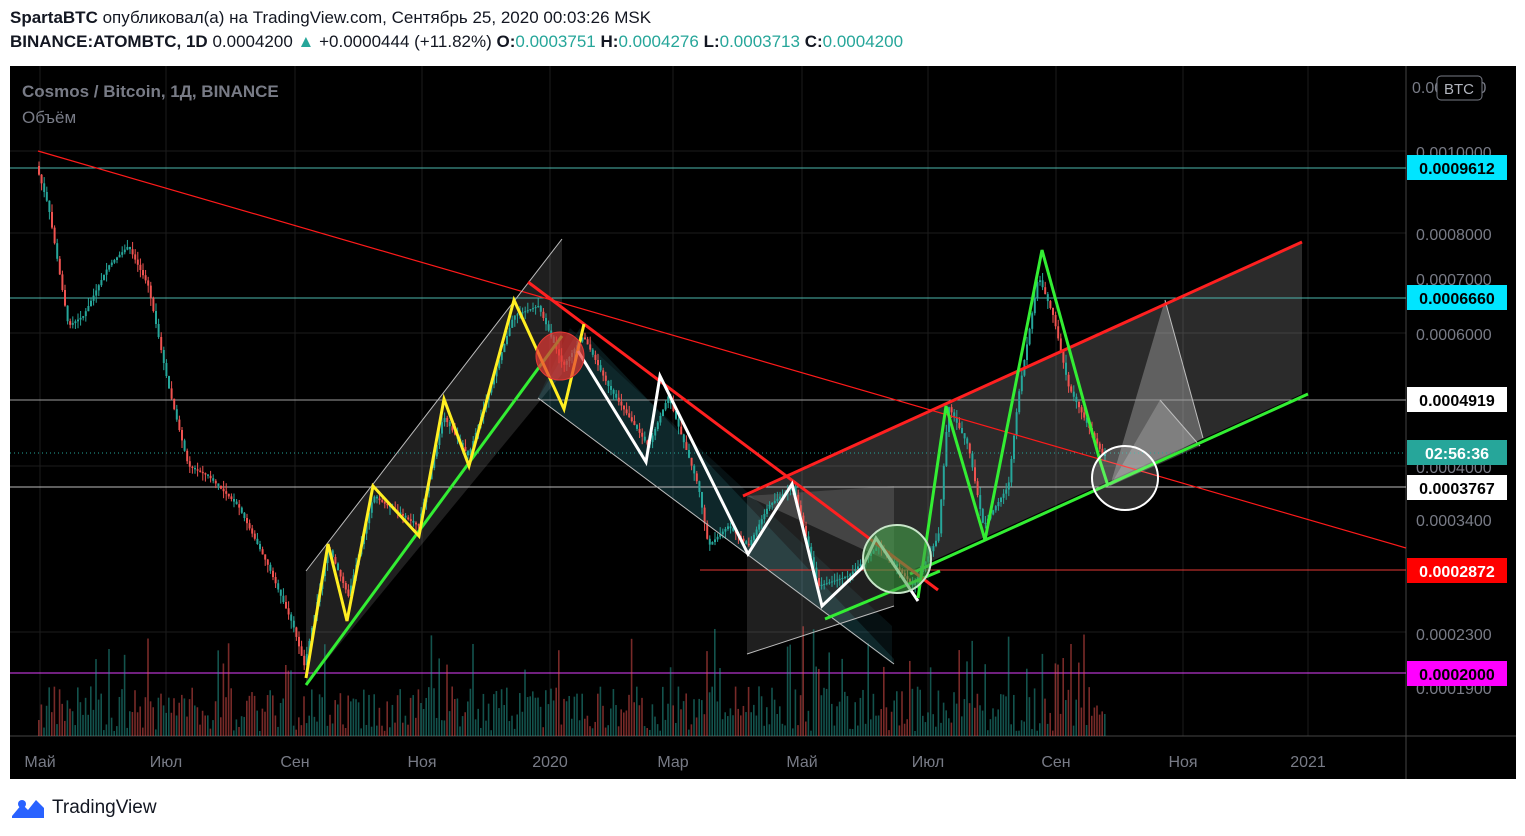  What do you see at coordinates (104, 808) in the screenshot?
I see `footer-brand: TradingView` at bounding box center [104, 808].